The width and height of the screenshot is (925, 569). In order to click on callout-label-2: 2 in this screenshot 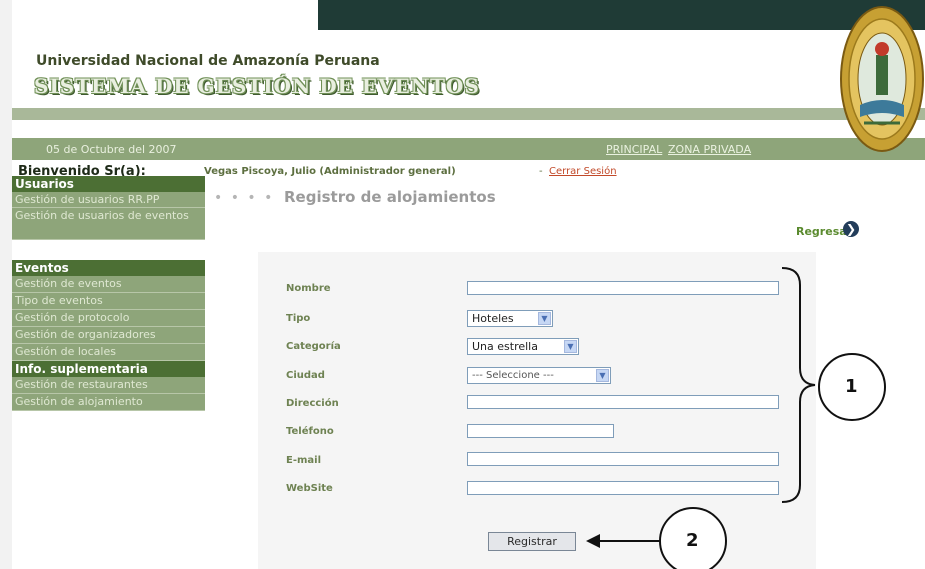, I will do `click(692, 540)`.